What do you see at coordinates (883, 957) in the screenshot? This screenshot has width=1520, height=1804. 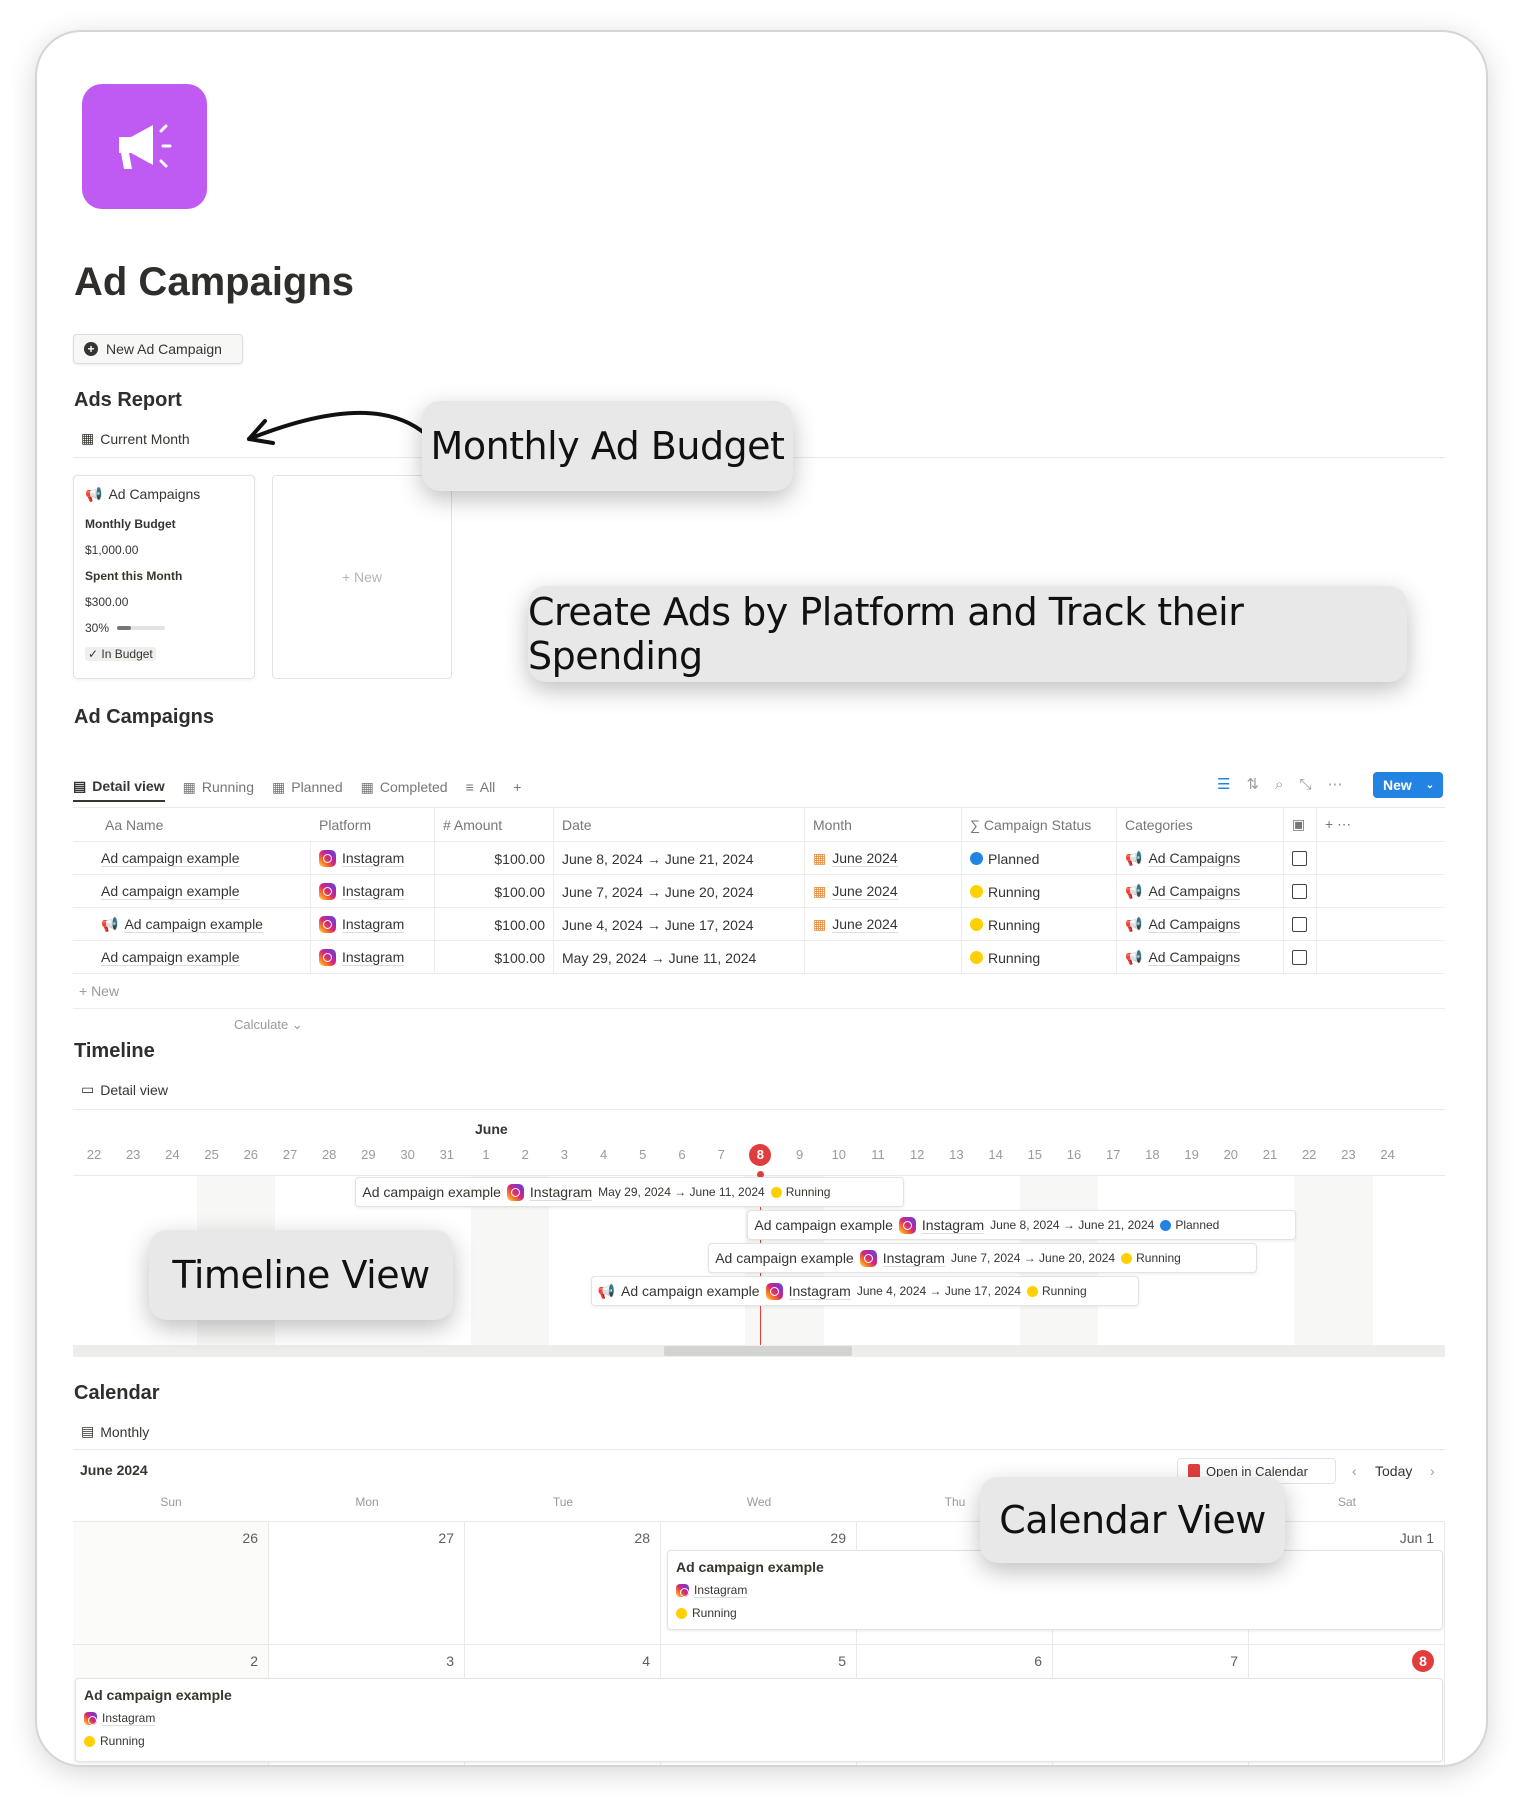 I see `month-cell` at bounding box center [883, 957].